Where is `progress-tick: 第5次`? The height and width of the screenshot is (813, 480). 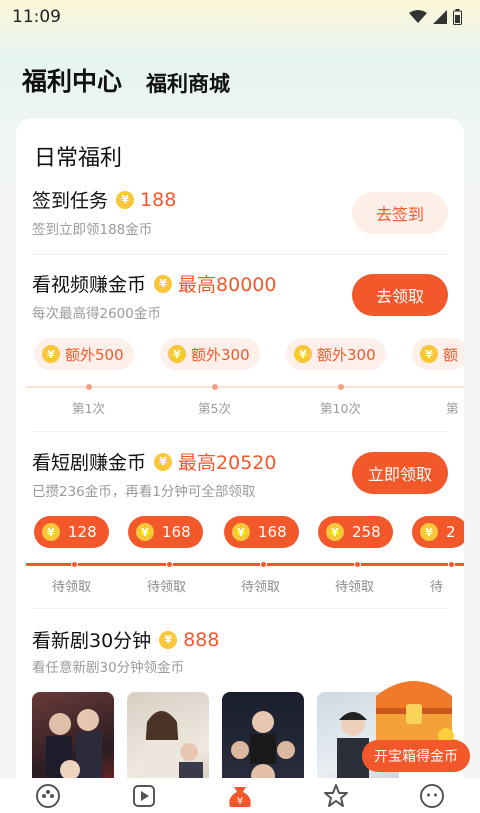 progress-tick: 第5次 is located at coordinates (214, 408).